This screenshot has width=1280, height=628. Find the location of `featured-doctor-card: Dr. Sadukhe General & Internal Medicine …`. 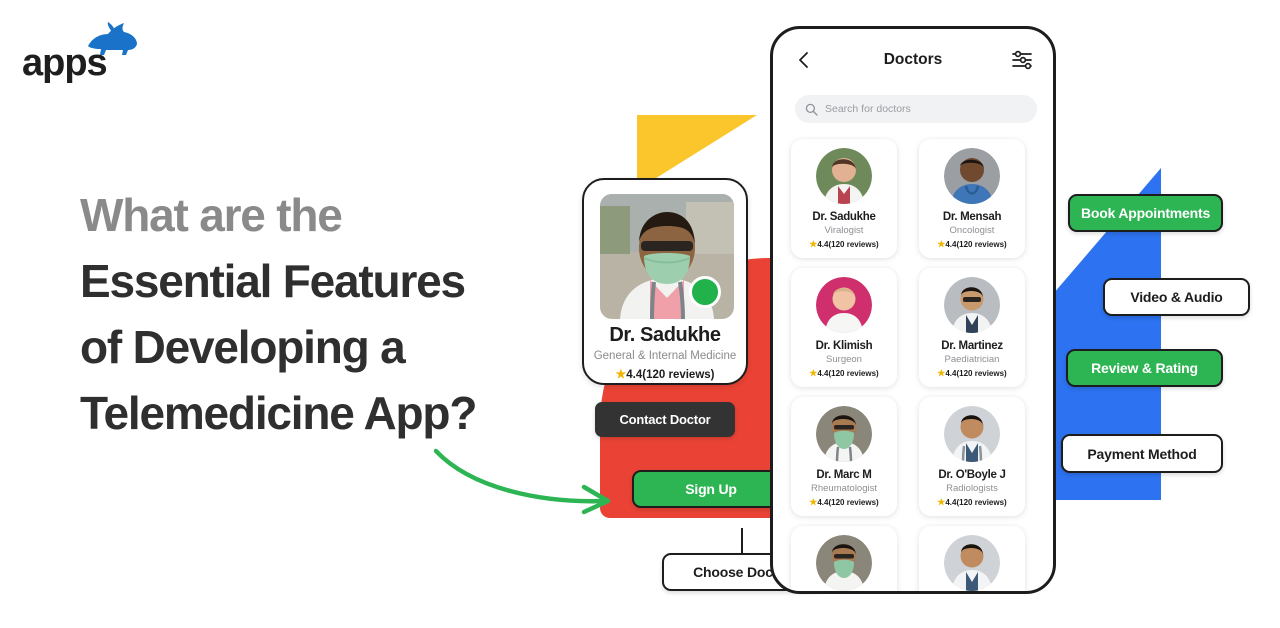

featured-doctor-card: Dr. Sadukhe General & Internal Medicine … is located at coordinates (665, 281).